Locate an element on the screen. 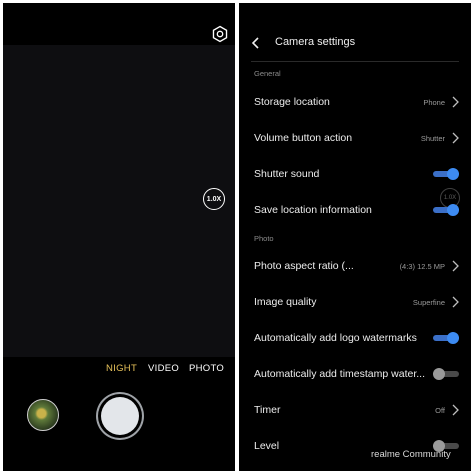 The height and width of the screenshot is (474, 474). setting-value: Superfine is located at coordinates (428, 302).